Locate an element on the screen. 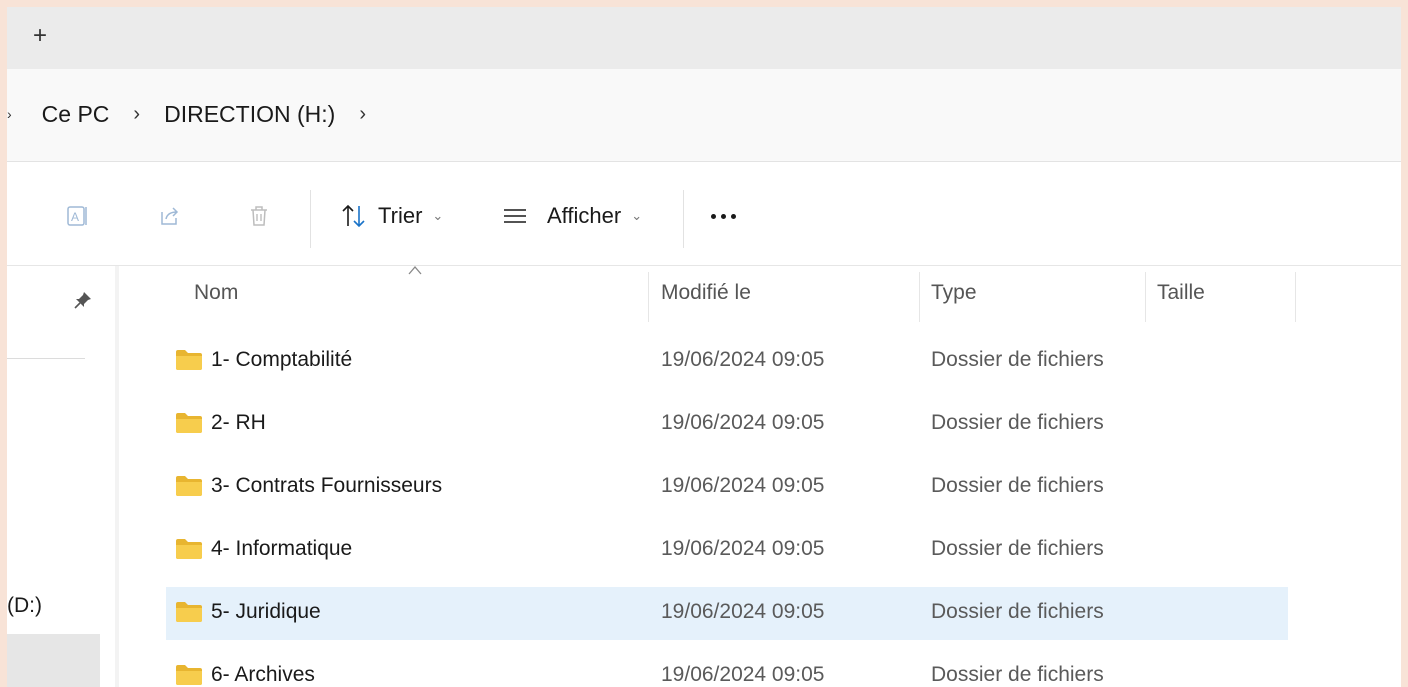 The width and height of the screenshot is (1408, 687). file-name: 5- Juridique is located at coordinates (266, 611).